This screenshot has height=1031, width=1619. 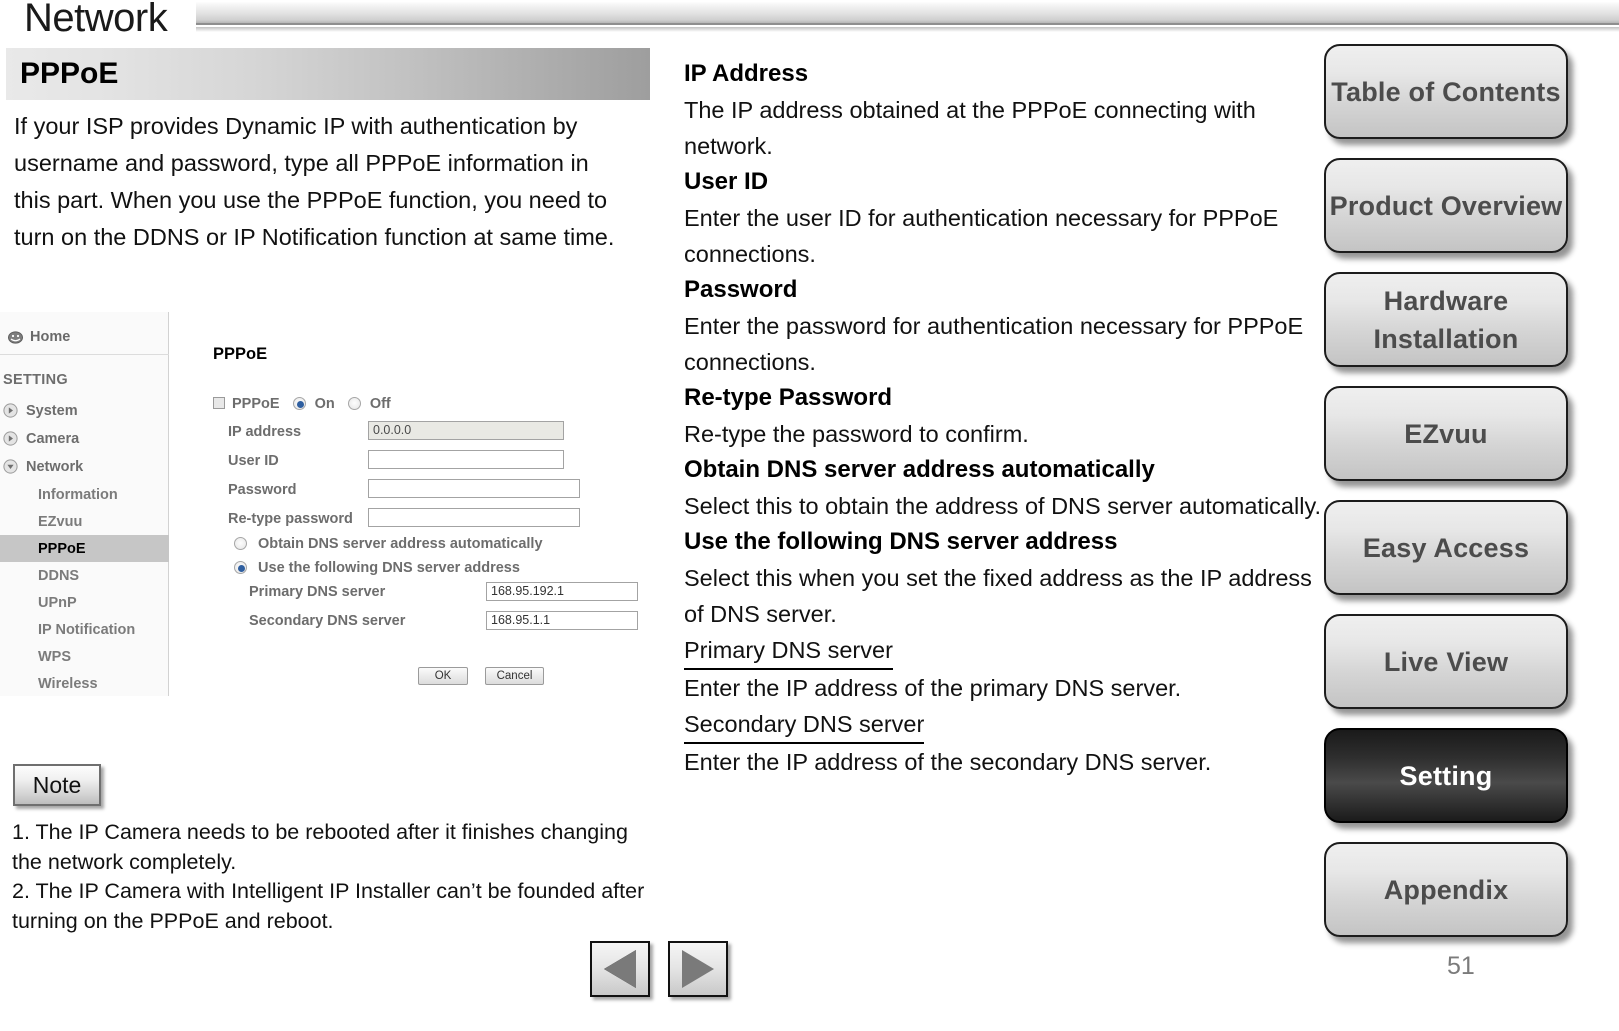 I want to click on sidebar-item-label: Information, so click(x=78, y=494).